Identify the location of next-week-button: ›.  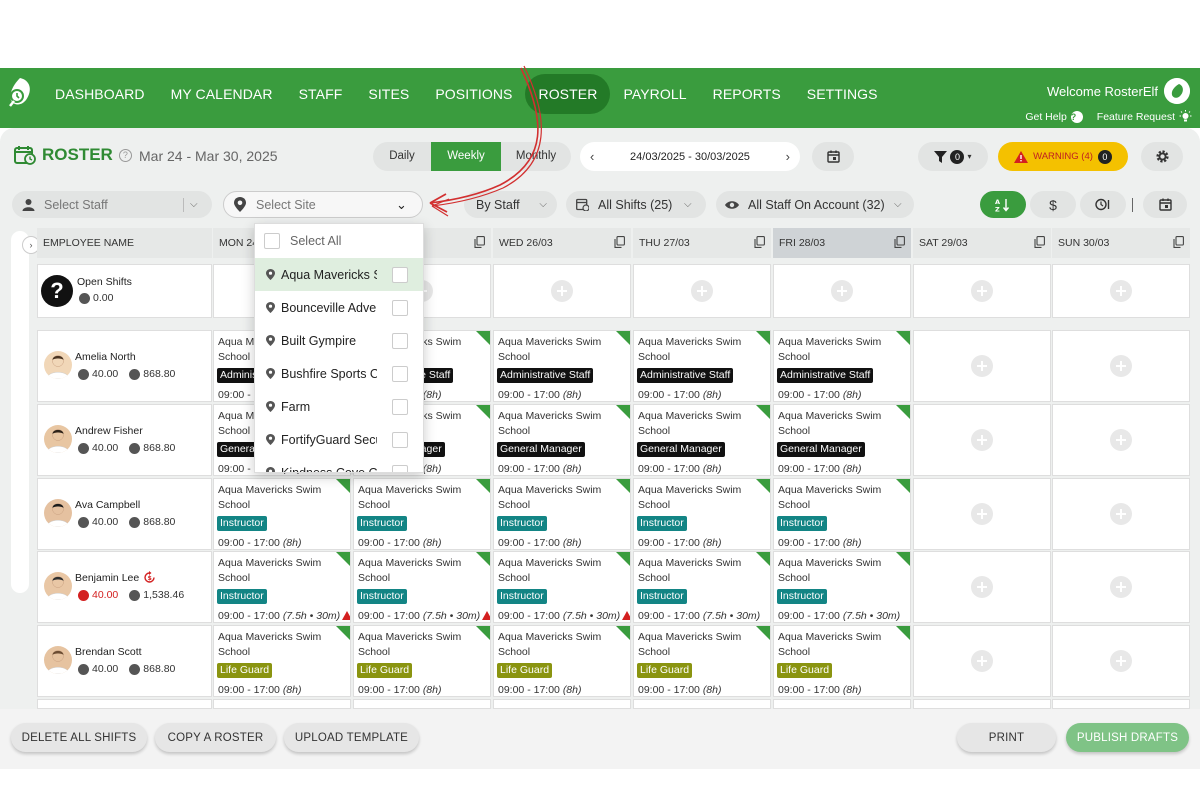
(788, 156).